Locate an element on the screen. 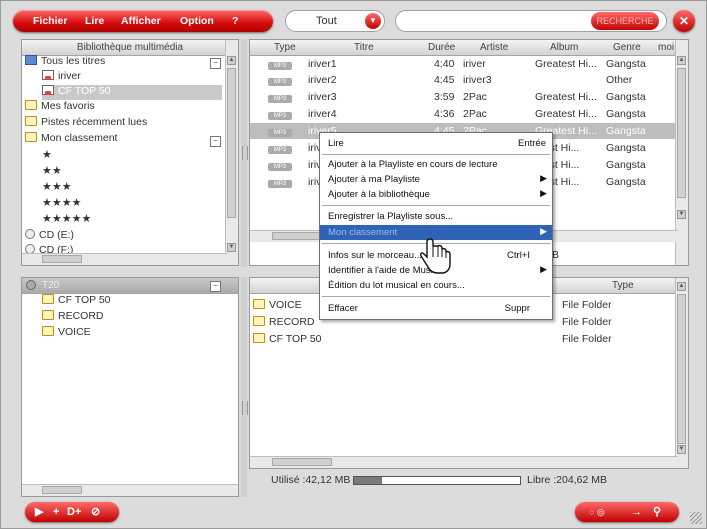 This screenshot has height=529, width=707. track-row: MP3 iriver4 4:36 2Pac Greatest Hi... Gangsta is located at coordinates (463, 114).